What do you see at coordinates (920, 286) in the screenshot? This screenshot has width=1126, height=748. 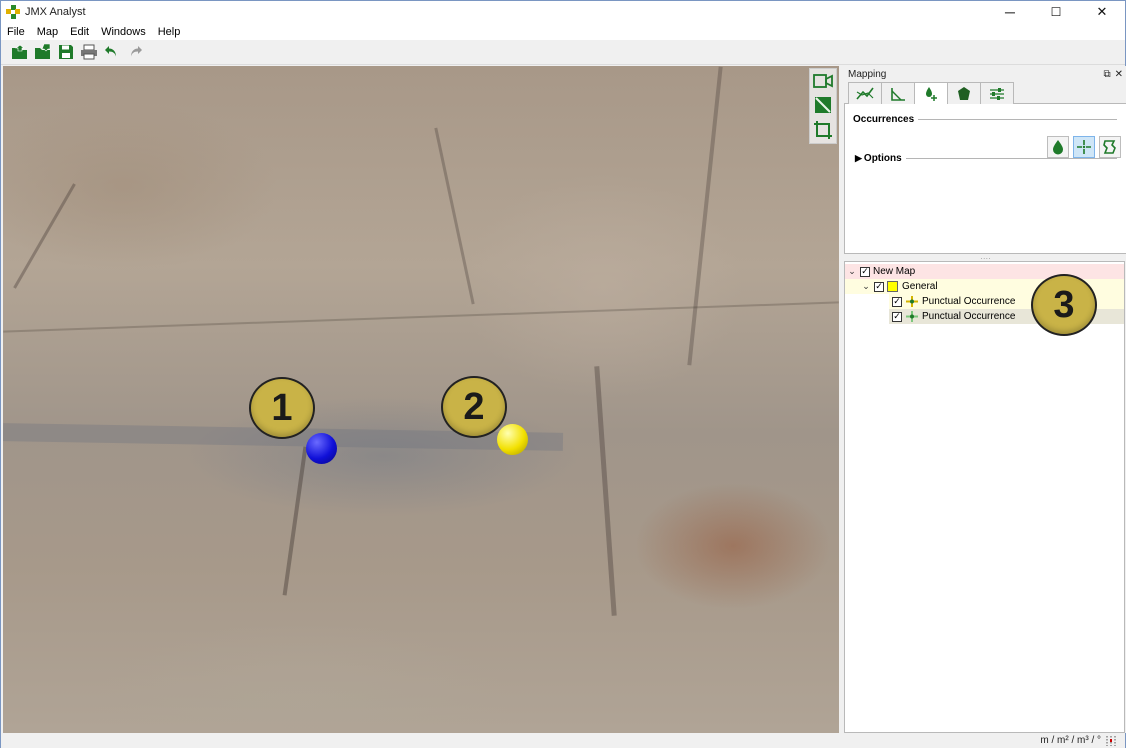 I see `group-label: General` at bounding box center [920, 286].